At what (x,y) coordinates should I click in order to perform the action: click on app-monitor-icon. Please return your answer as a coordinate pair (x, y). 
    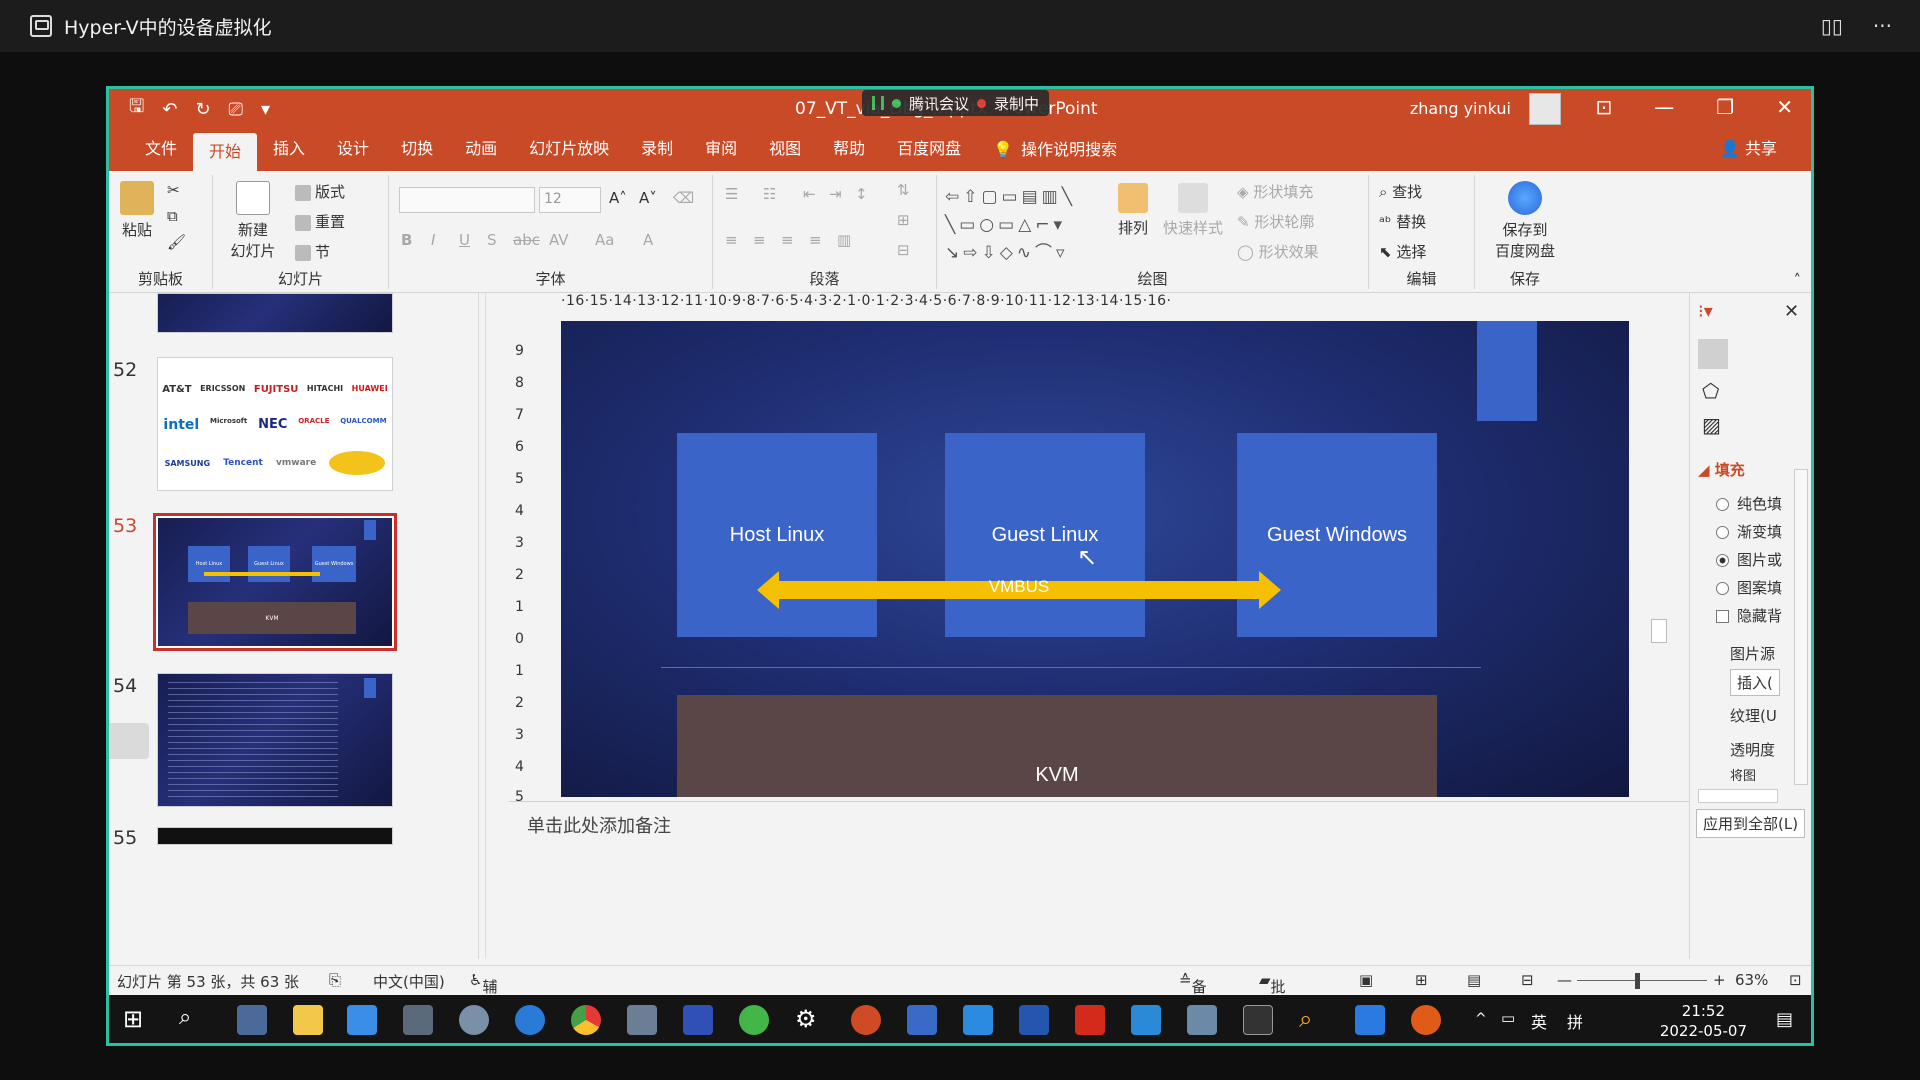
    Looking at the image, I should click on (418, 1020).